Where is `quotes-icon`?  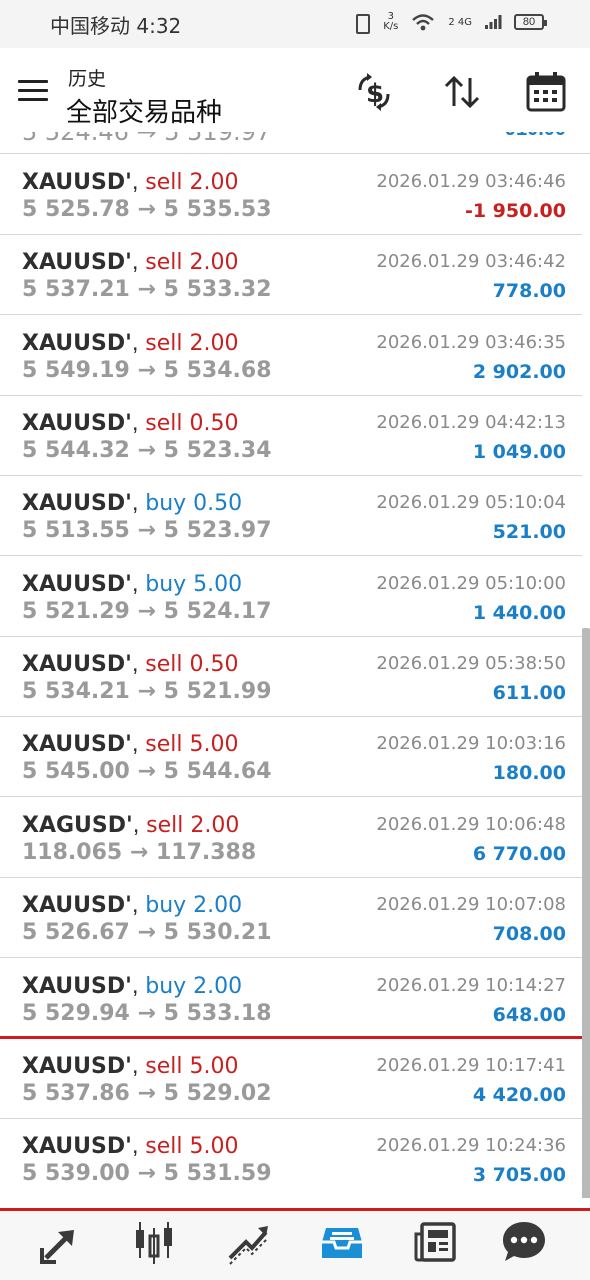
quotes-icon is located at coordinates (62, 1242).